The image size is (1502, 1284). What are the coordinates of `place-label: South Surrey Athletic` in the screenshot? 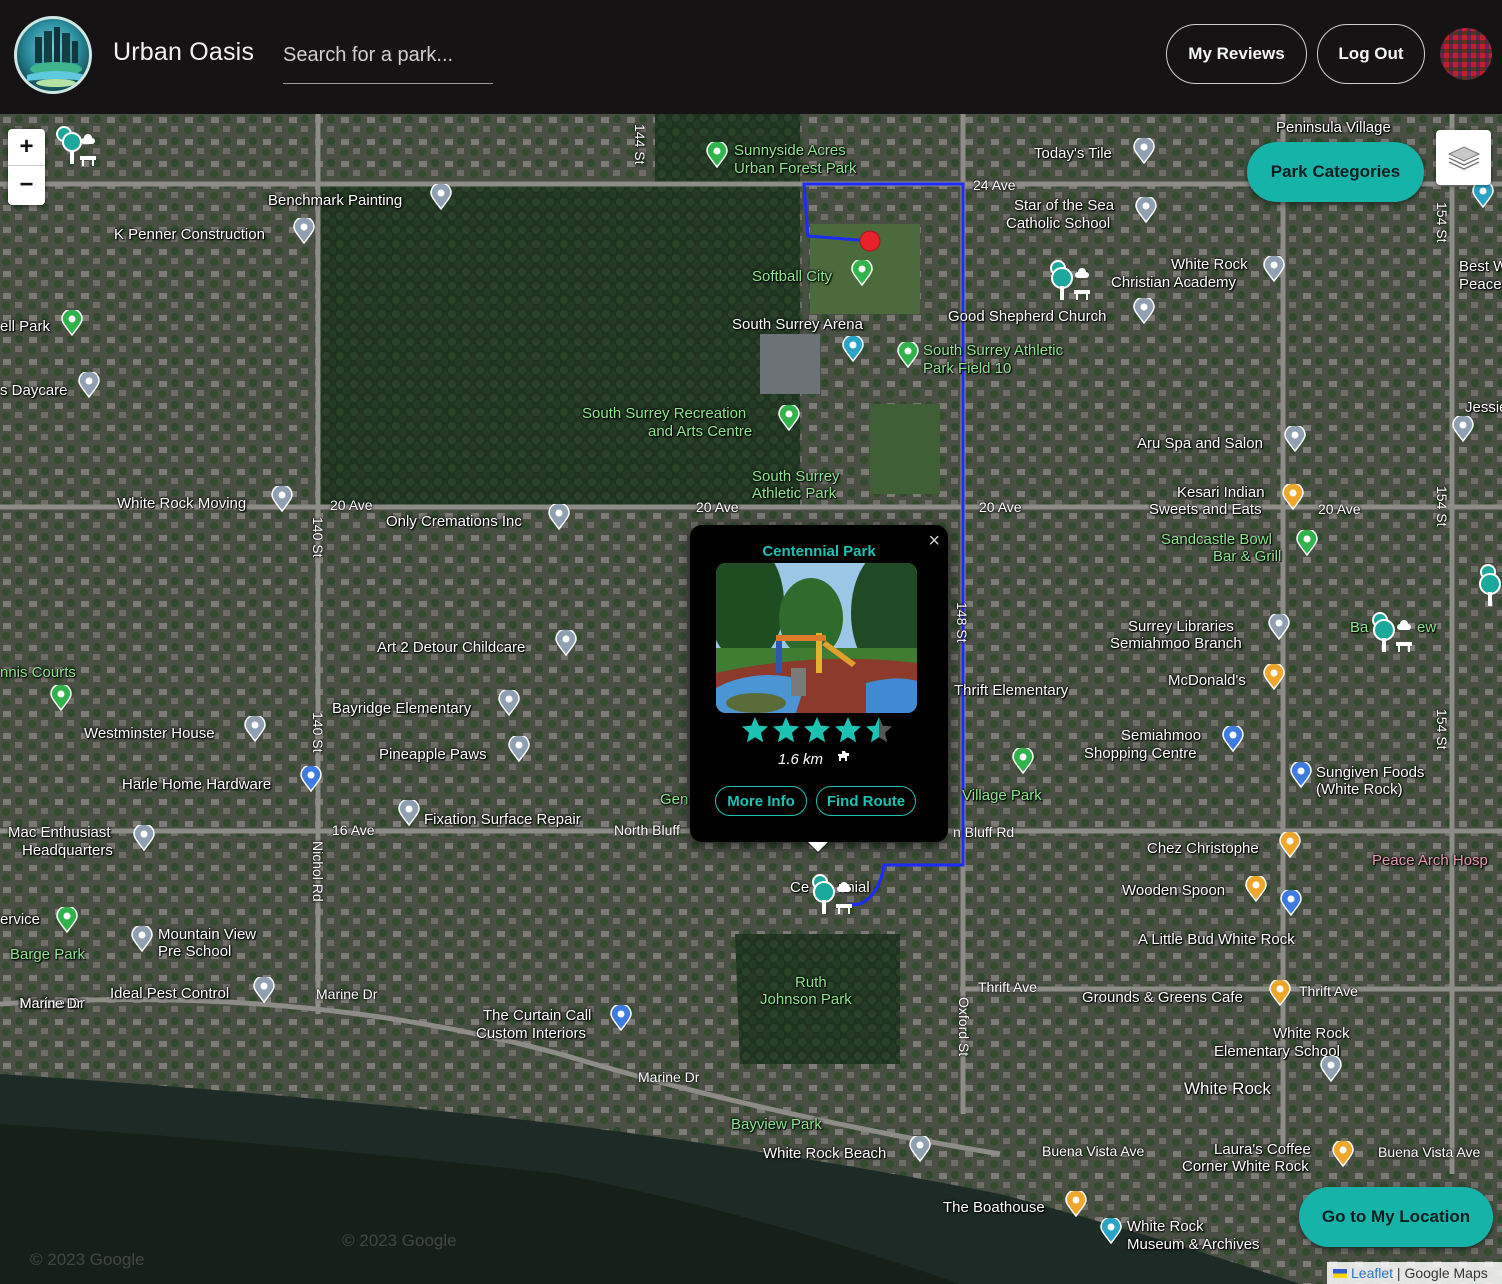 It's located at (993, 350).